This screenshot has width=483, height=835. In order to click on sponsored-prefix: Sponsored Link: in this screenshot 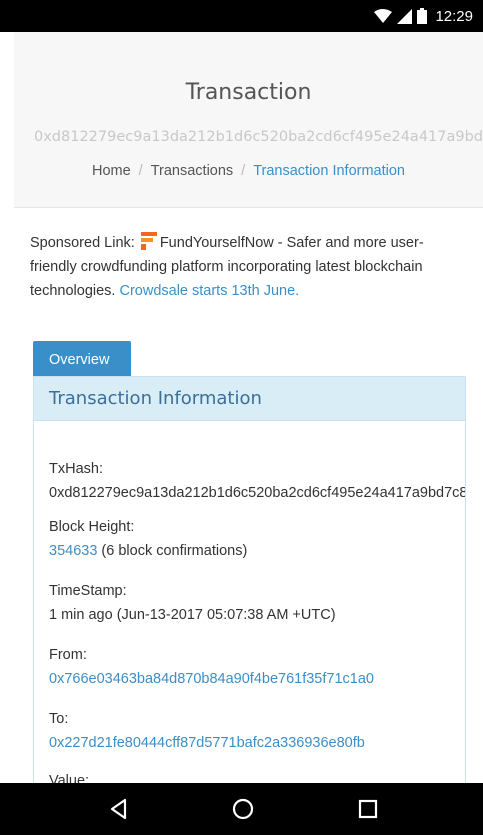, I will do `click(82, 243)`.